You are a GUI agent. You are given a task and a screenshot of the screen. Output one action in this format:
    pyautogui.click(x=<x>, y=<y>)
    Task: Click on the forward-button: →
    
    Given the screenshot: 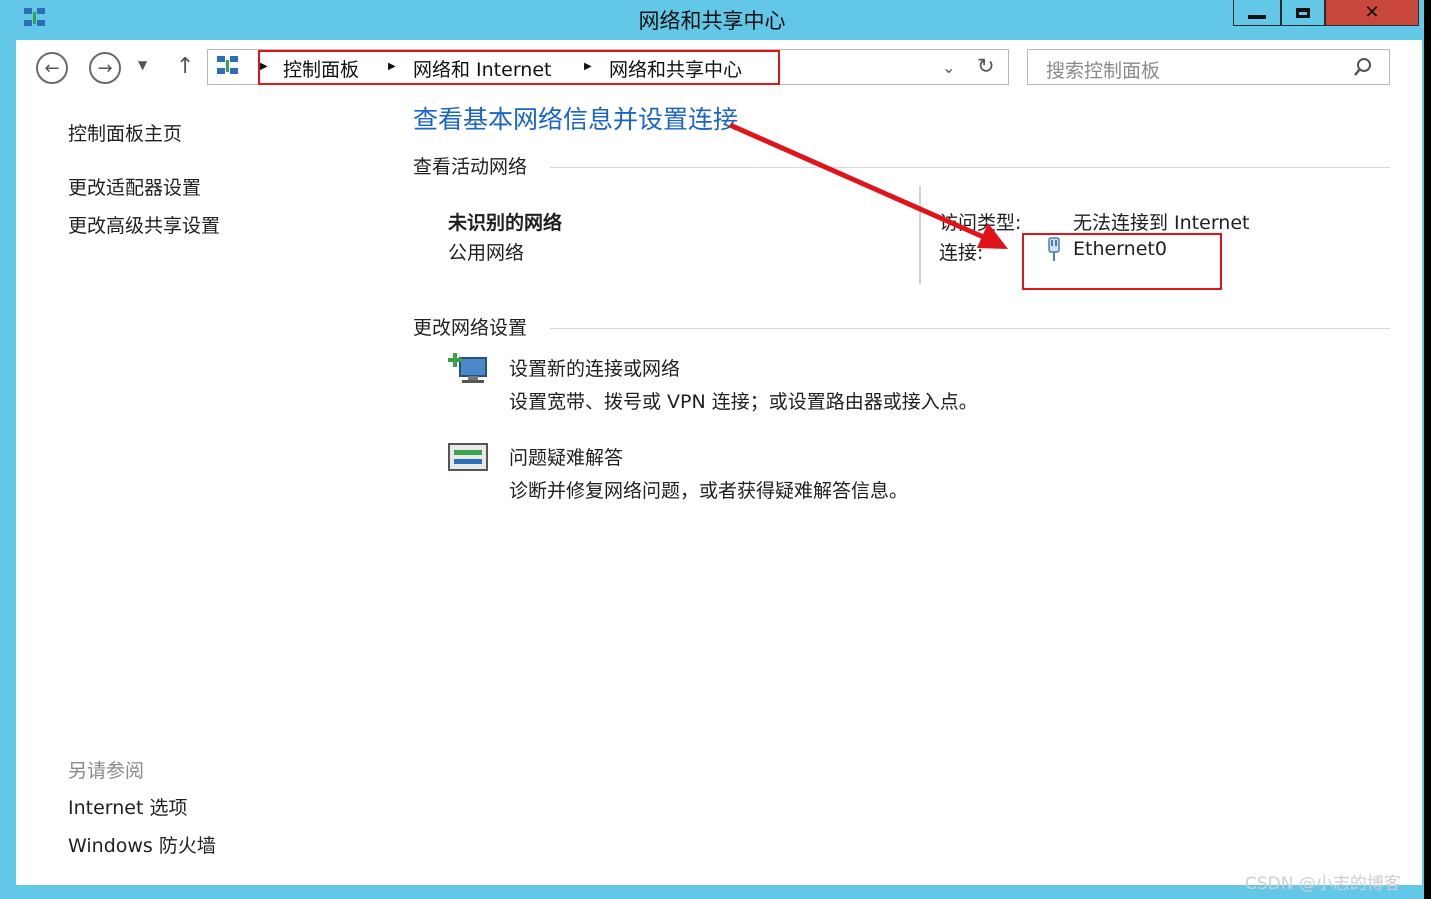 What is the action you would take?
    pyautogui.click(x=105, y=68)
    